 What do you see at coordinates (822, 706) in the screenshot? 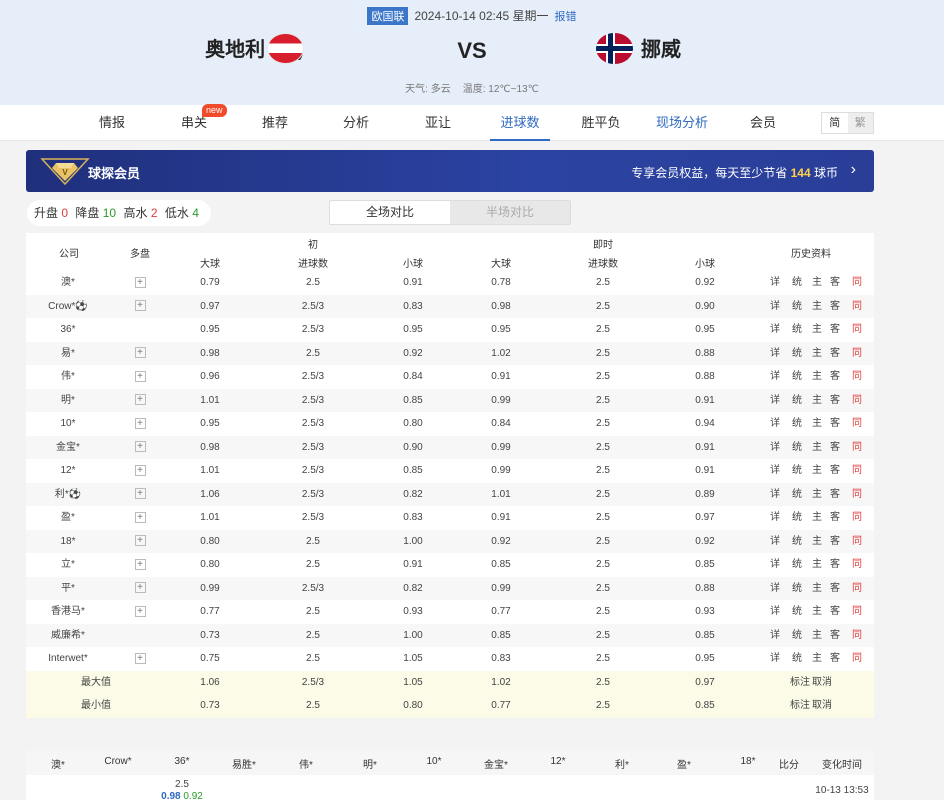
I see `cancel-link: 取消` at bounding box center [822, 706].